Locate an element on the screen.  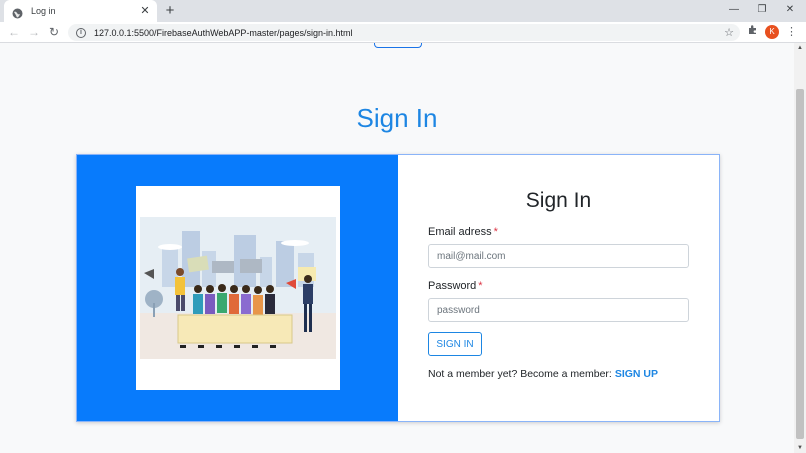
scroll-down-icon: ▼ is located at coordinates (800, 448).